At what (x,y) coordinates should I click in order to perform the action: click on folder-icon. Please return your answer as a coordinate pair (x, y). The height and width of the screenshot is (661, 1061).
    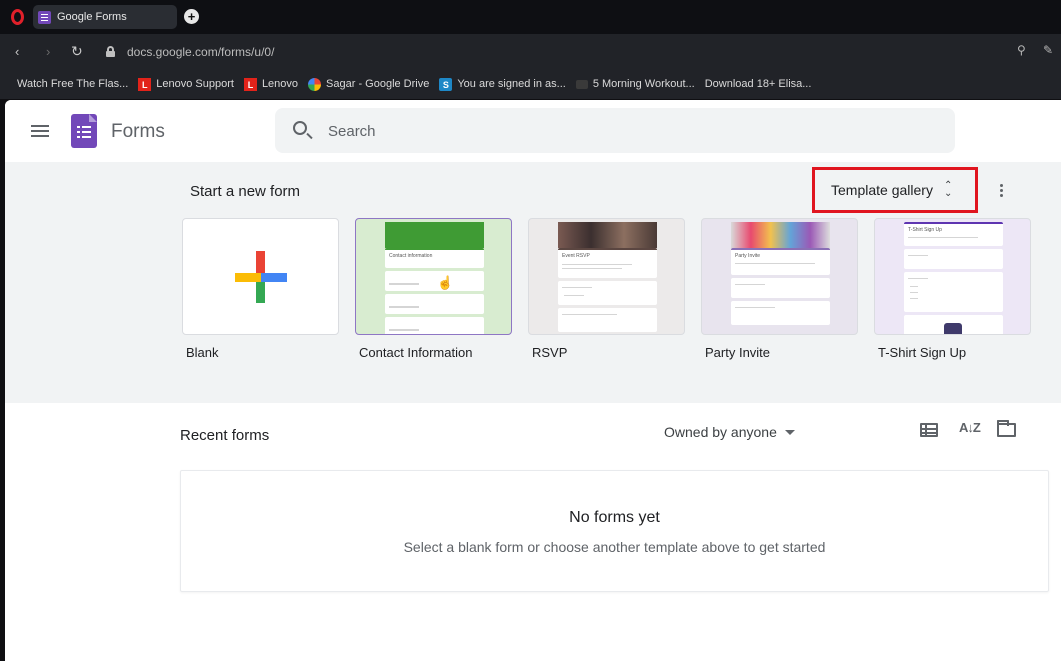
    Looking at the image, I should click on (1006, 428).